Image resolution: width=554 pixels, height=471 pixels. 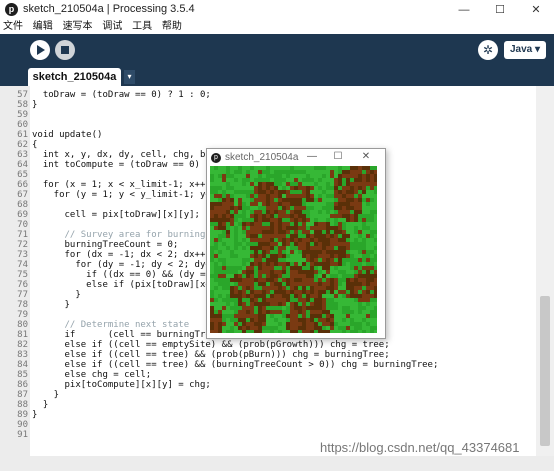 I want to click on minimize-button: —, so click(x=464, y=10).